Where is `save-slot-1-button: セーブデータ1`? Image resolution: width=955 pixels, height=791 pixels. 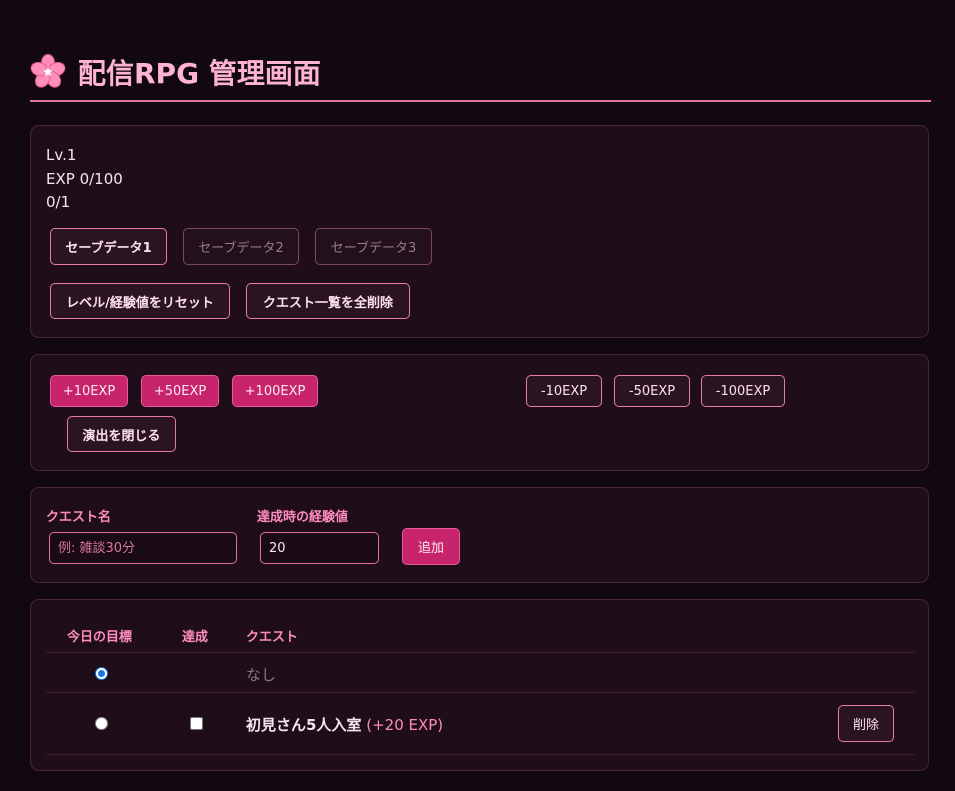
save-slot-1-button: セーブデータ1 is located at coordinates (108, 246).